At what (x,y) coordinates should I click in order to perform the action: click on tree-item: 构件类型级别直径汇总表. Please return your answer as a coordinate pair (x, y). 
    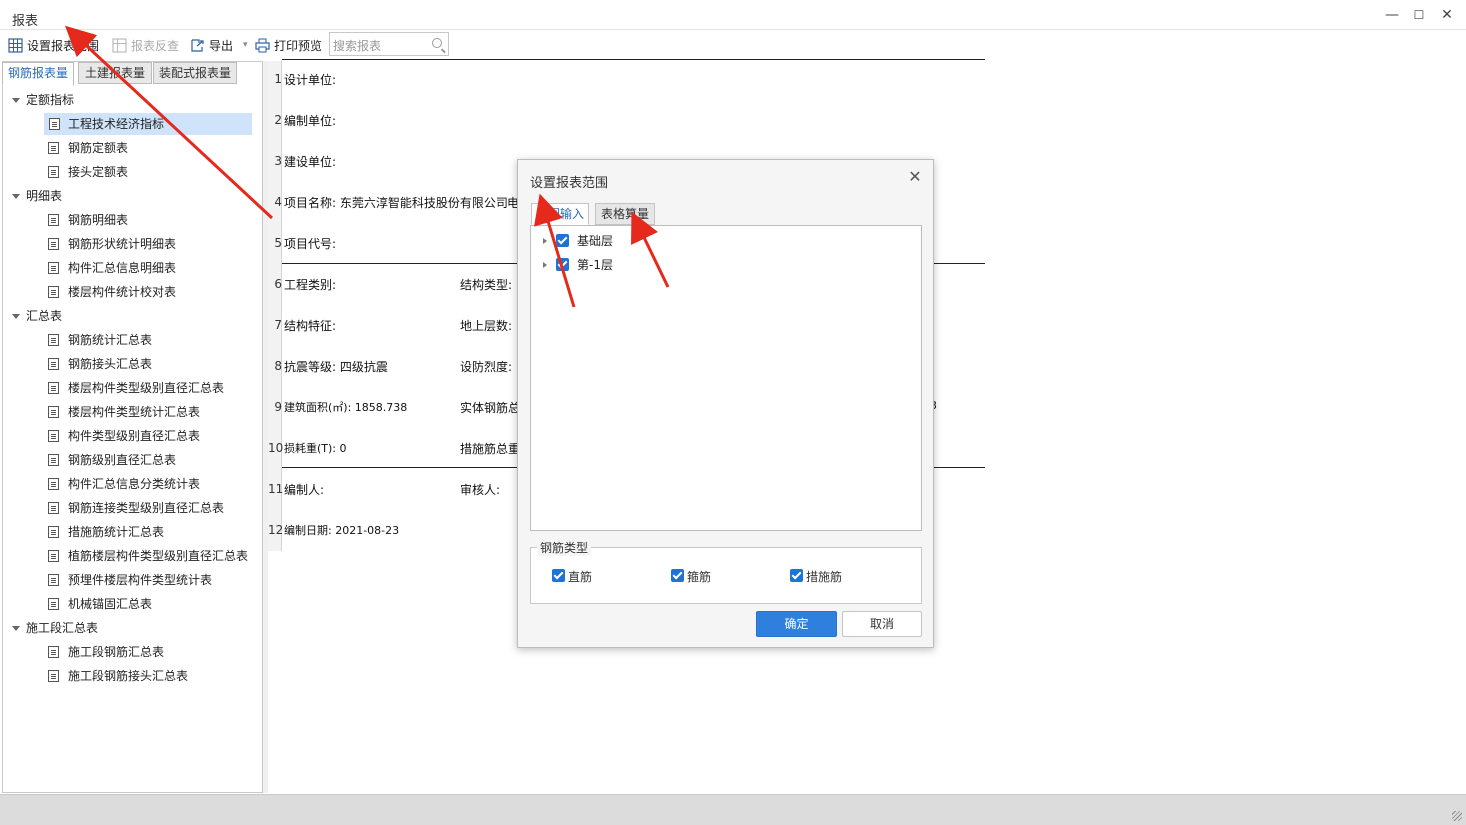
    Looking at the image, I should click on (124, 436).